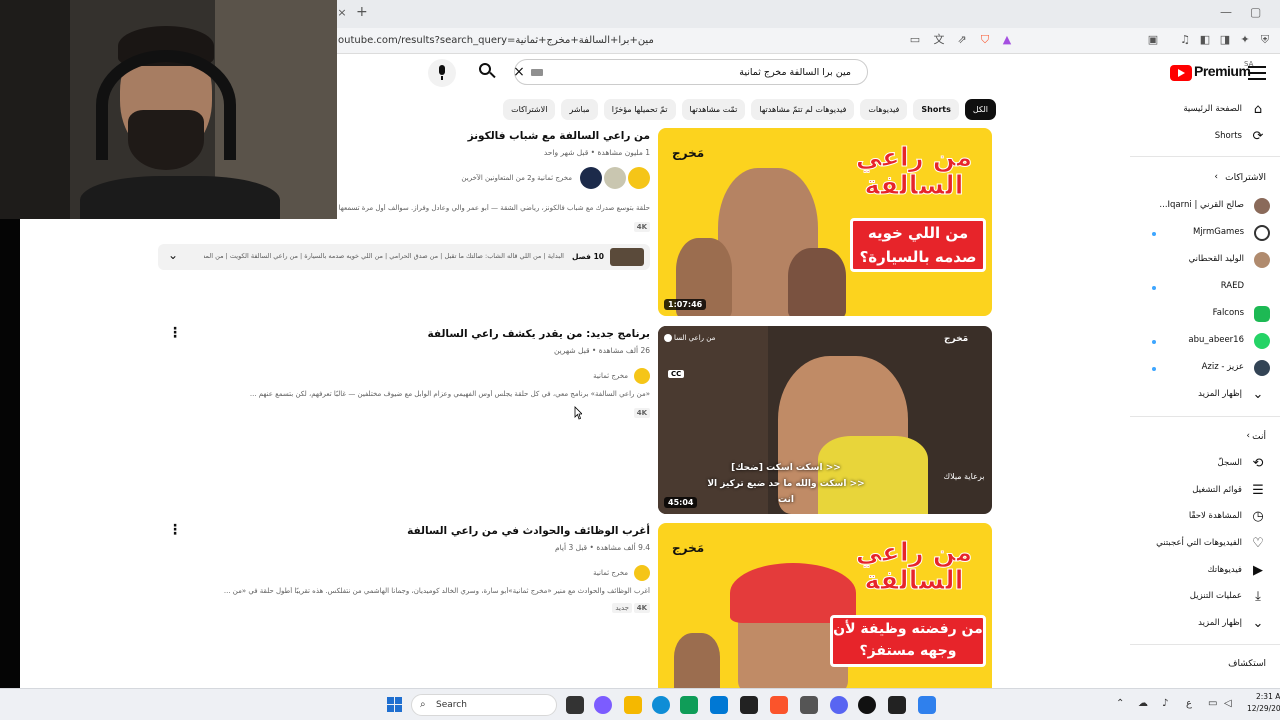  I want to click on search-box, so click(691, 72).